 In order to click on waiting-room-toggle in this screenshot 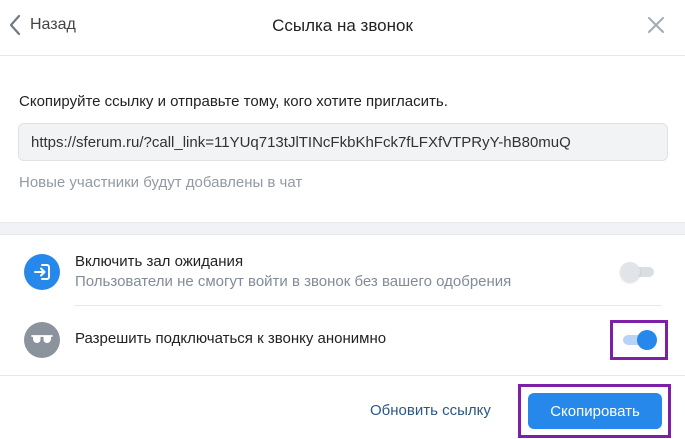, I will do `click(638, 272)`.